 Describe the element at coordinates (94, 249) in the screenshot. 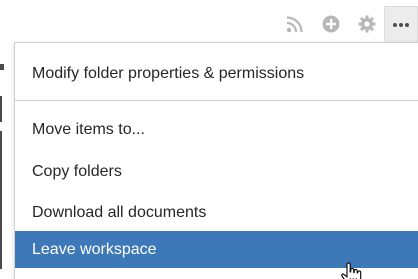

I see `menu-item-label: Leave workspace` at that location.